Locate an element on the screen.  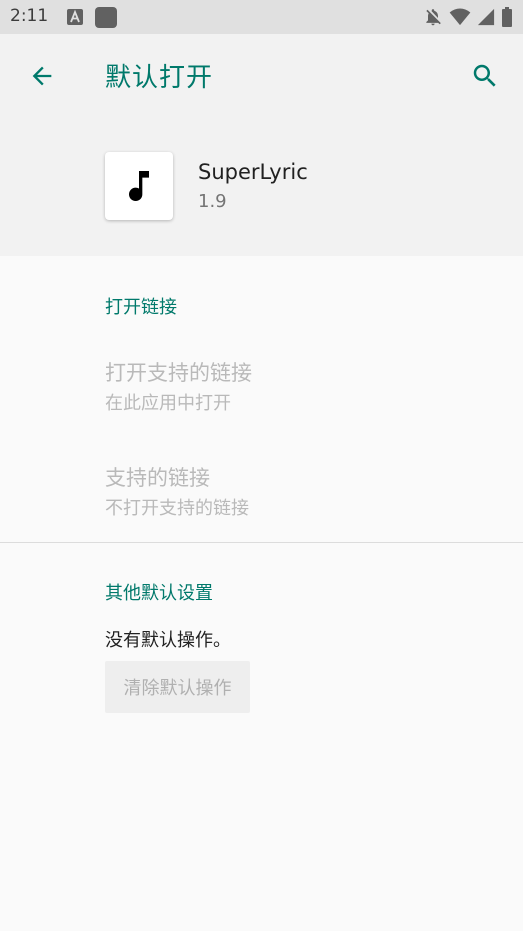
status-icons is located at coordinates (468, 17).